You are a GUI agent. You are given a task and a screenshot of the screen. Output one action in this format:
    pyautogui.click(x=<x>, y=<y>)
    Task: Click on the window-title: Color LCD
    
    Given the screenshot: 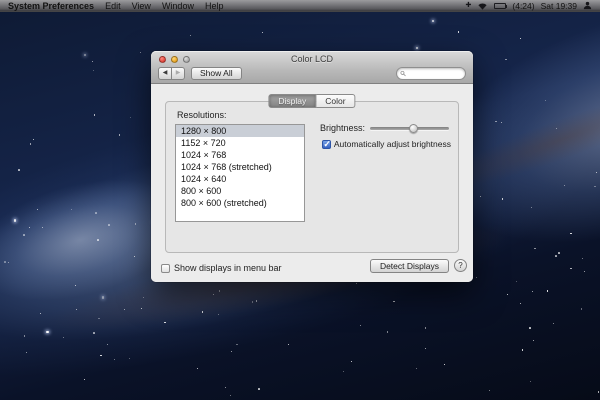 What is the action you would take?
    pyautogui.click(x=311, y=59)
    